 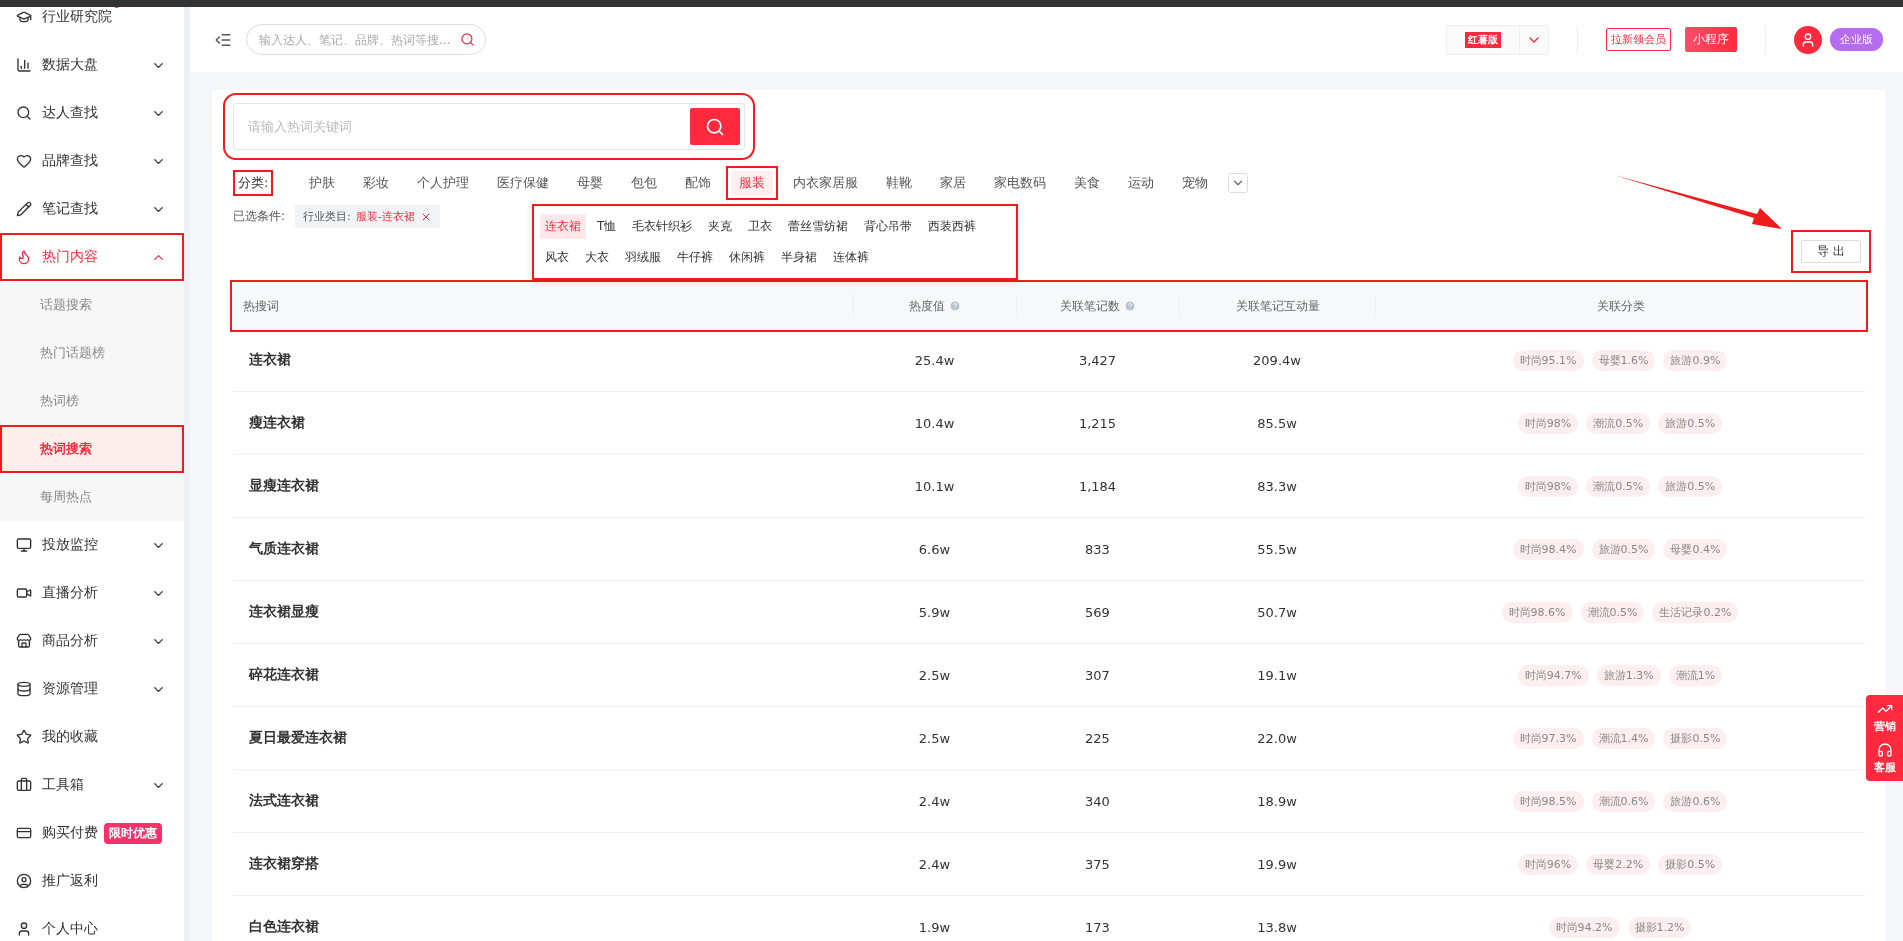 I want to click on subcategory-option: 蕾丝雪纺裙, so click(x=818, y=226).